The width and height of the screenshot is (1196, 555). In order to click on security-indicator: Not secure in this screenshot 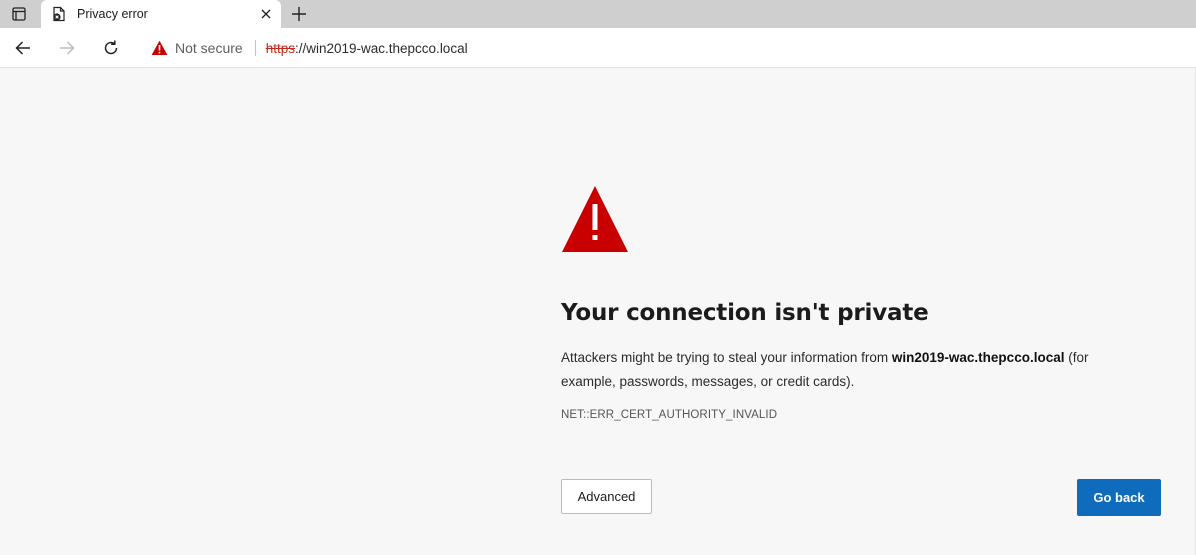, I will do `click(197, 48)`.